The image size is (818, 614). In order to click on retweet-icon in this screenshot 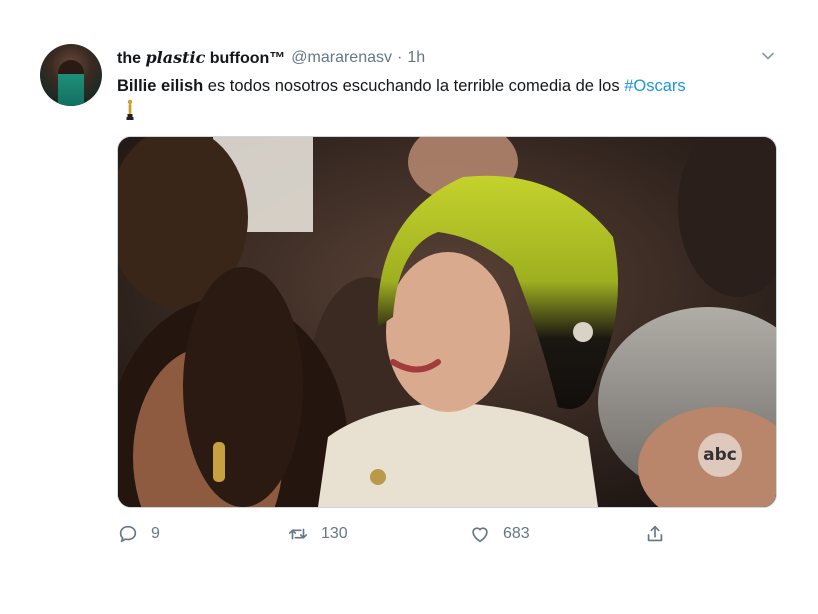, I will do `click(298, 534)`.